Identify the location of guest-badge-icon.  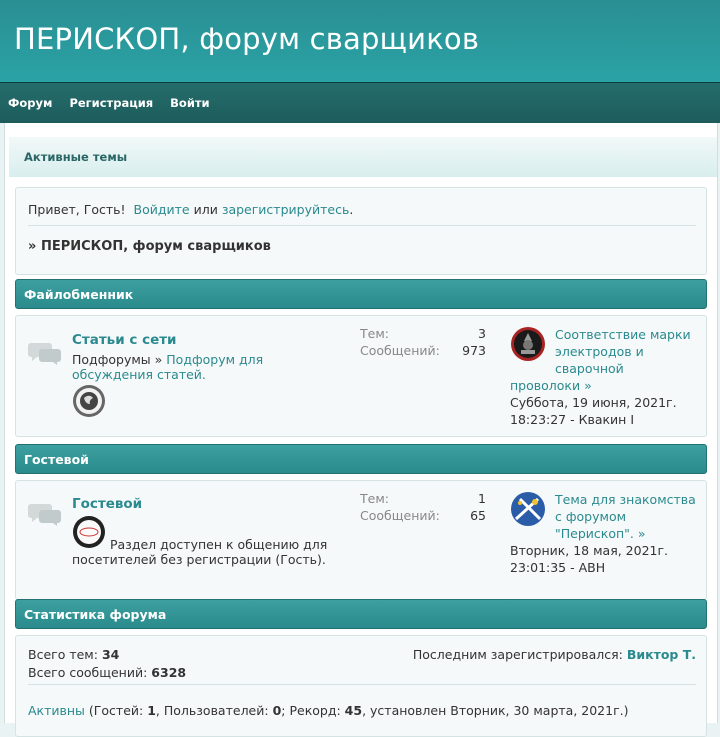
(89, 533).